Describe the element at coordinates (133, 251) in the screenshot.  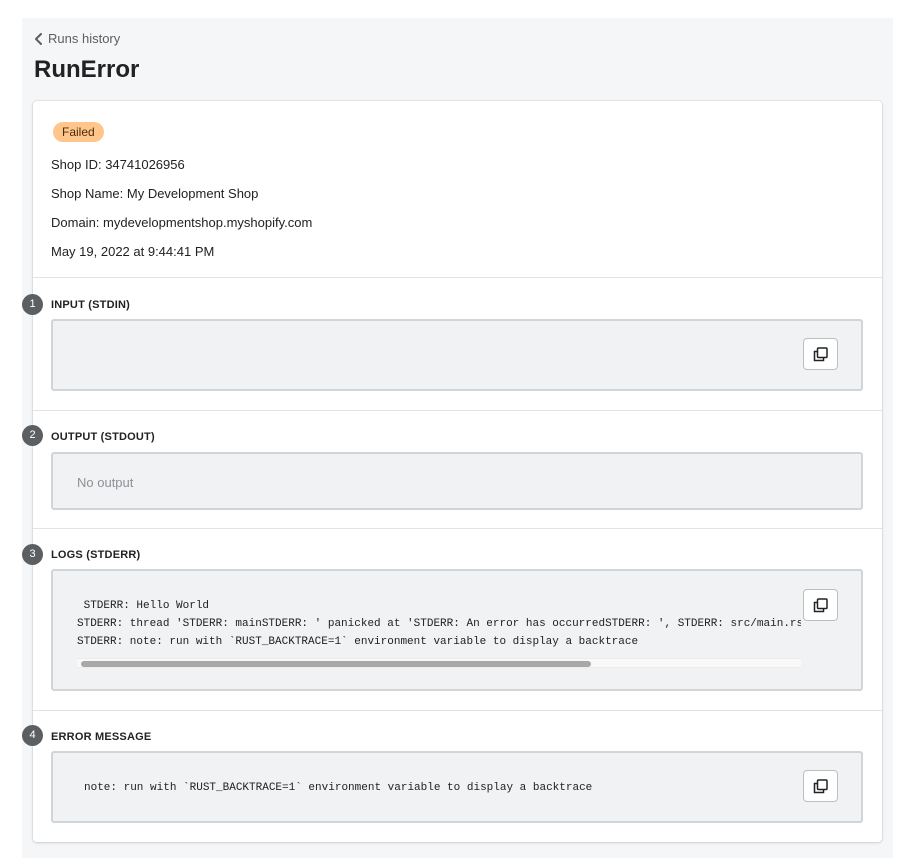
I see `run-timestamp: May 19, 2022 at 9:44:41 PM` at that location.